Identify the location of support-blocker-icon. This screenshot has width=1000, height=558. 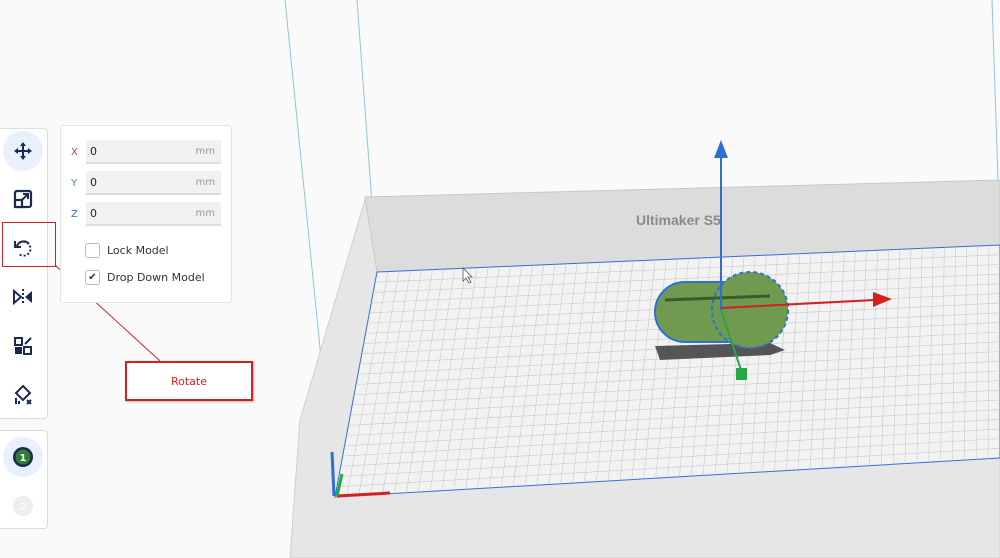
(23, 395).